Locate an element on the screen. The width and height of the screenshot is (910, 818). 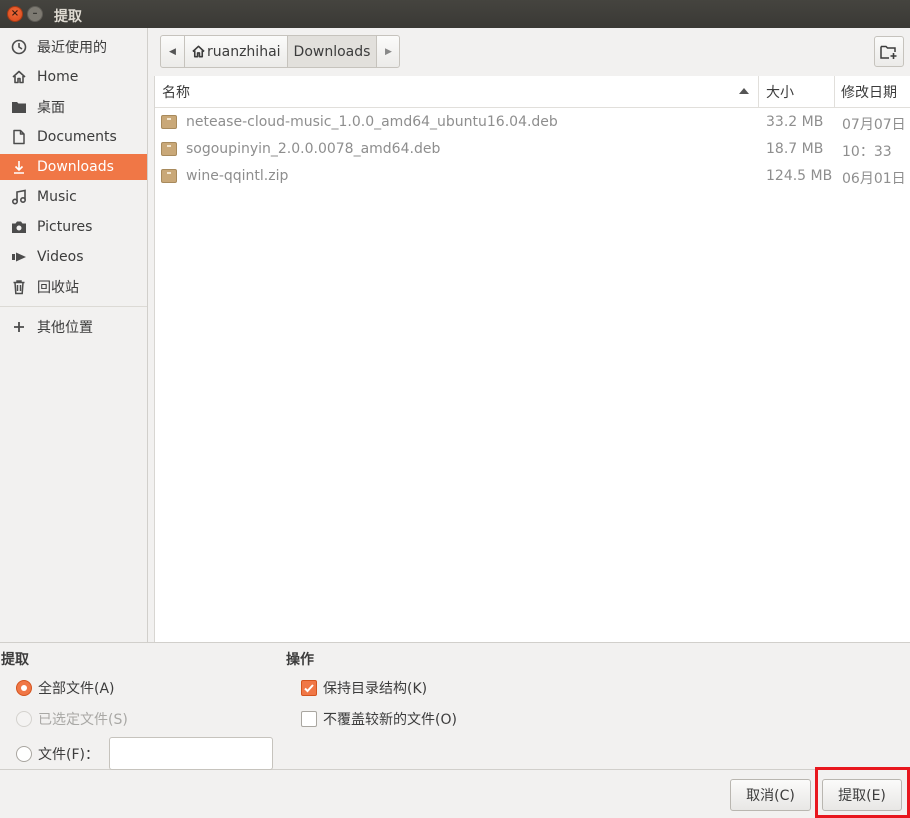
sidebar-item-label: 最近使用的 is located at coordinates (72, 48).